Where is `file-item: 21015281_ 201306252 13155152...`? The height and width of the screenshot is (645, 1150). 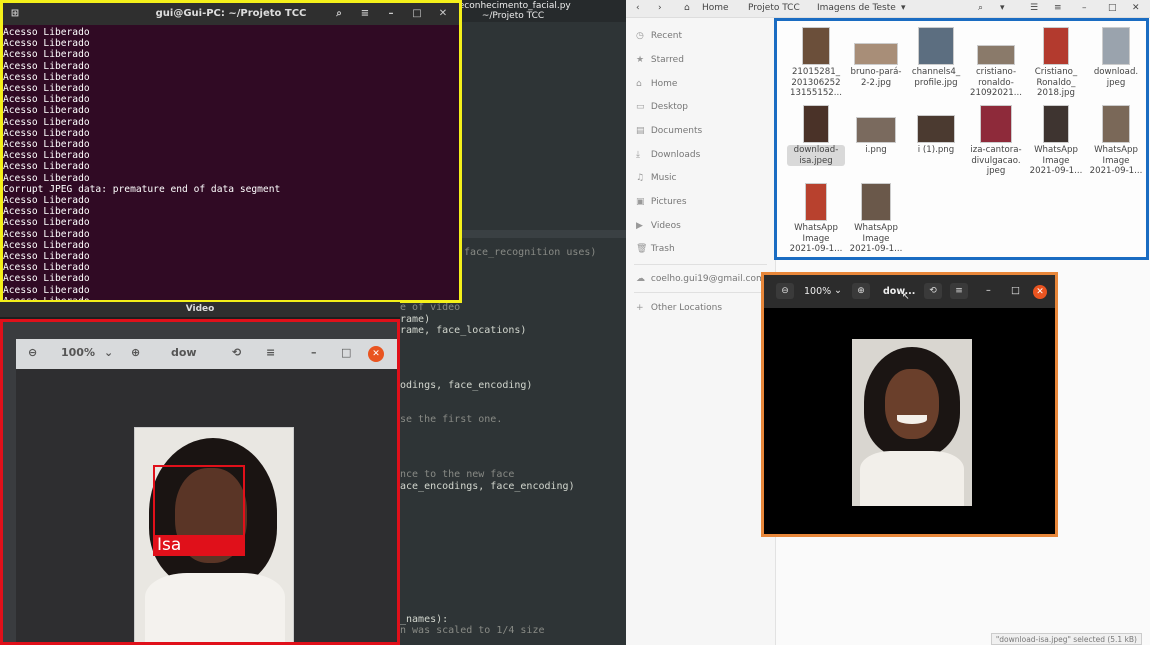 file-item: 21015281_ 201306252 13155152... is located at coordinates (816, 63).